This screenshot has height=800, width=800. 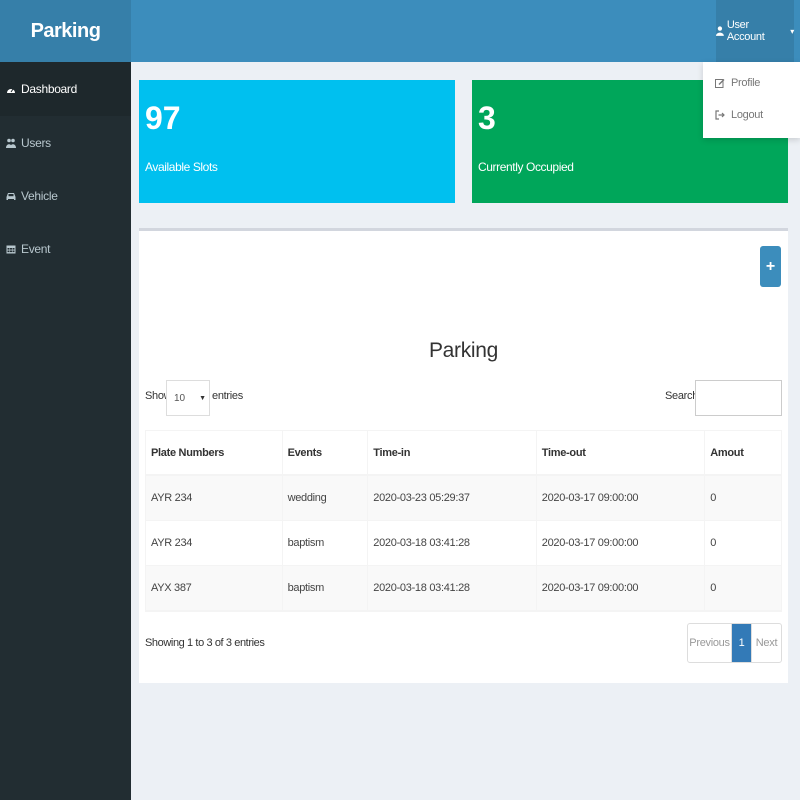 What do you see at coordinates (11, 90) in the screenshot?
I see `dashboard-icon` at bounding box center [11, 90].